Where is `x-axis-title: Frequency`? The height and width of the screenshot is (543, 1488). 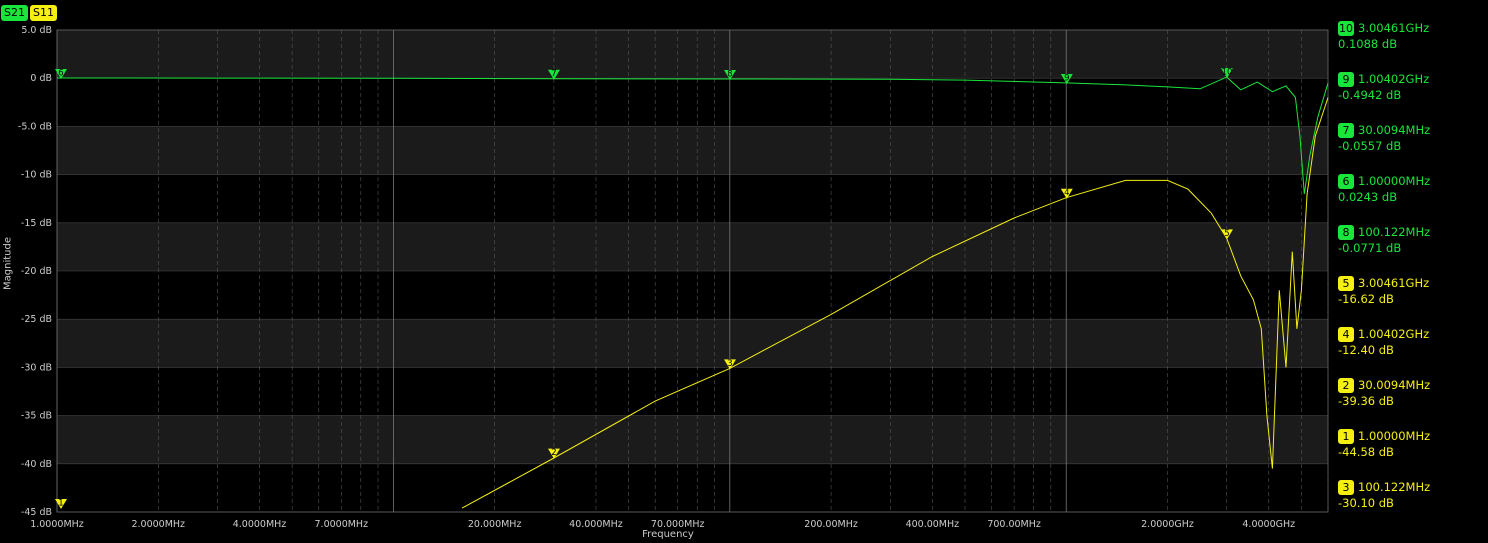
x-axis-title: Frequency is located at coordinates (668, 534).